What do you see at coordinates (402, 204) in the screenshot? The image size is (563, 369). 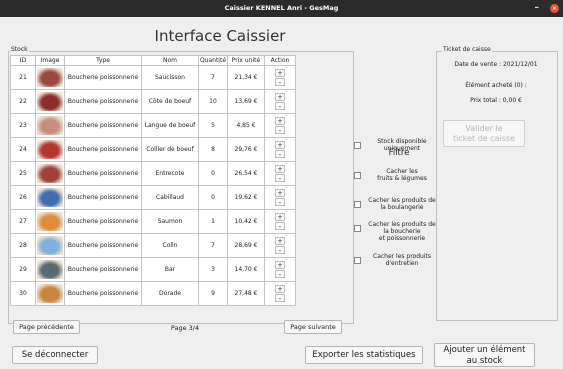 I see `filter-label: Cacher les produits de la boulangerie` at bounding box center [402, 204].